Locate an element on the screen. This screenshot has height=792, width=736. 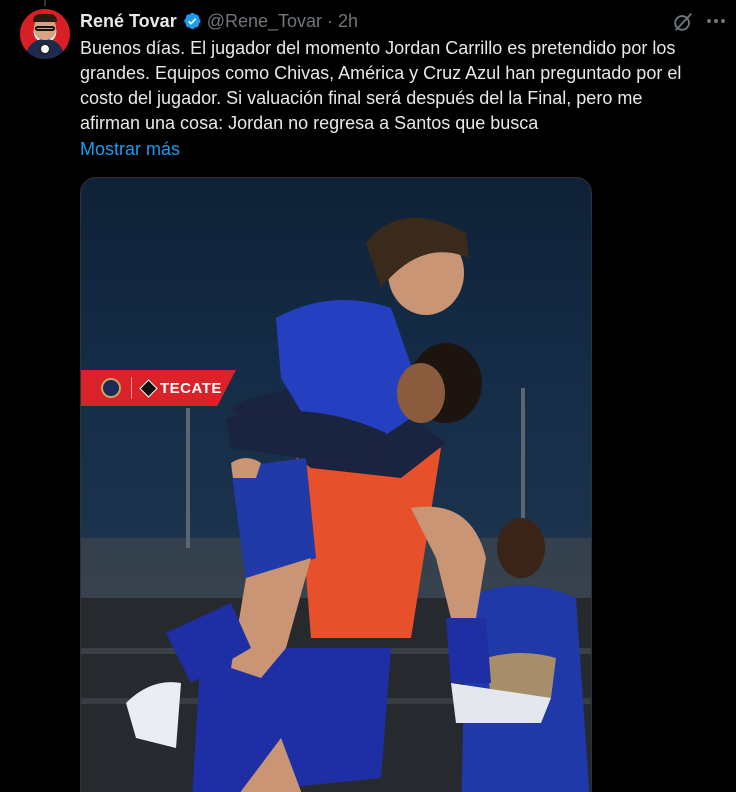
thread-line is located at coordinates (45, 3).